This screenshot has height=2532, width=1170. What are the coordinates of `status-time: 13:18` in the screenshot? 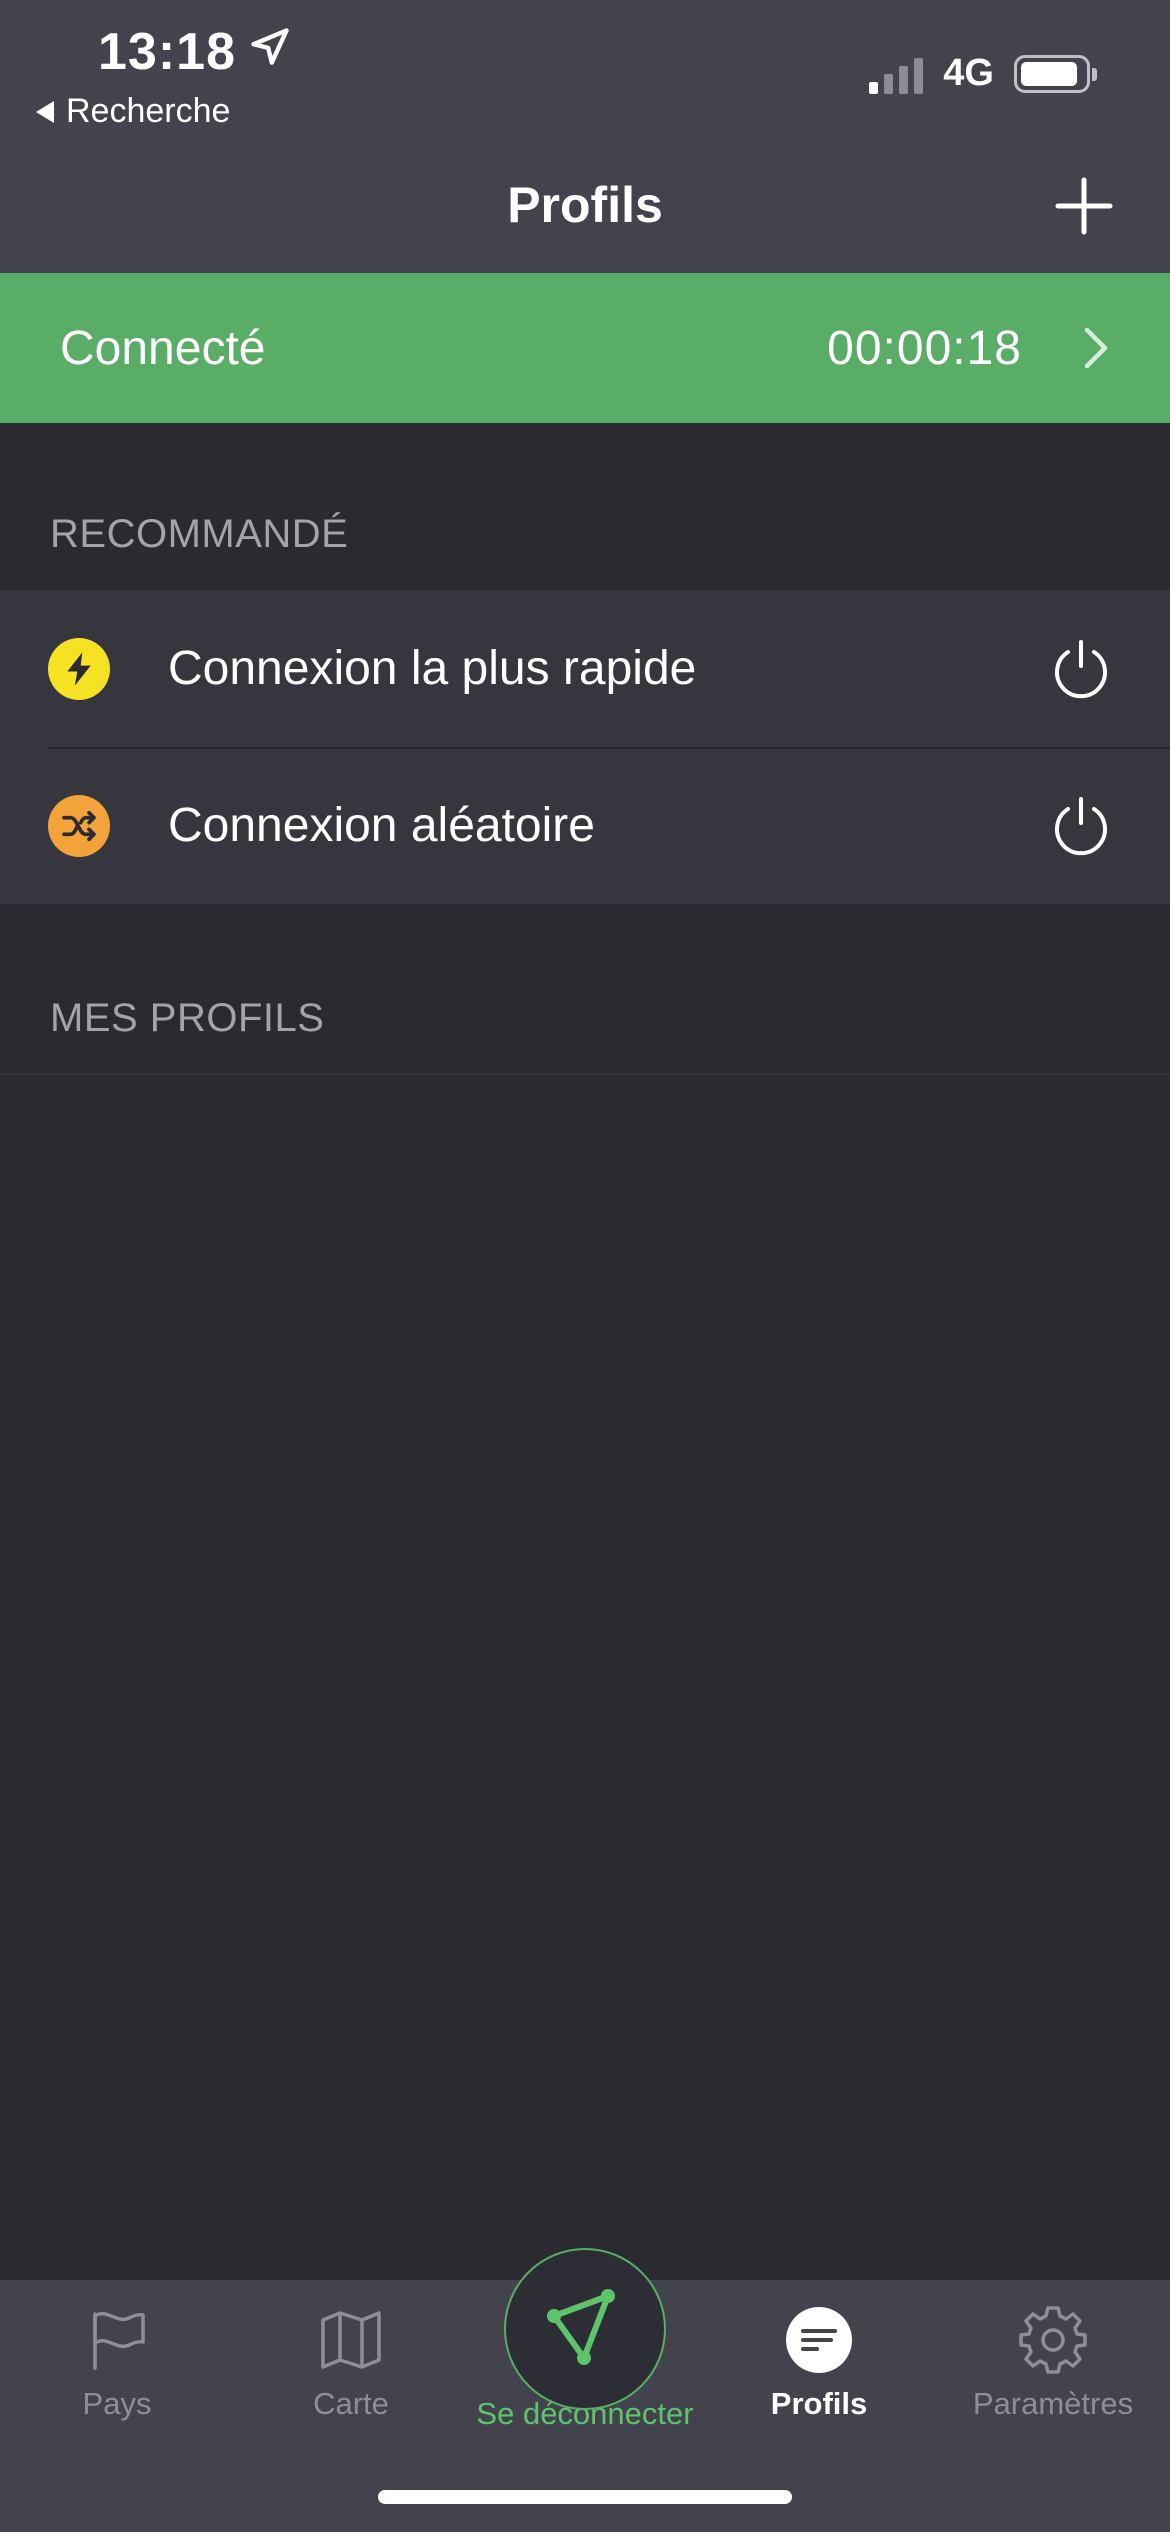 It's located at (195, 52).